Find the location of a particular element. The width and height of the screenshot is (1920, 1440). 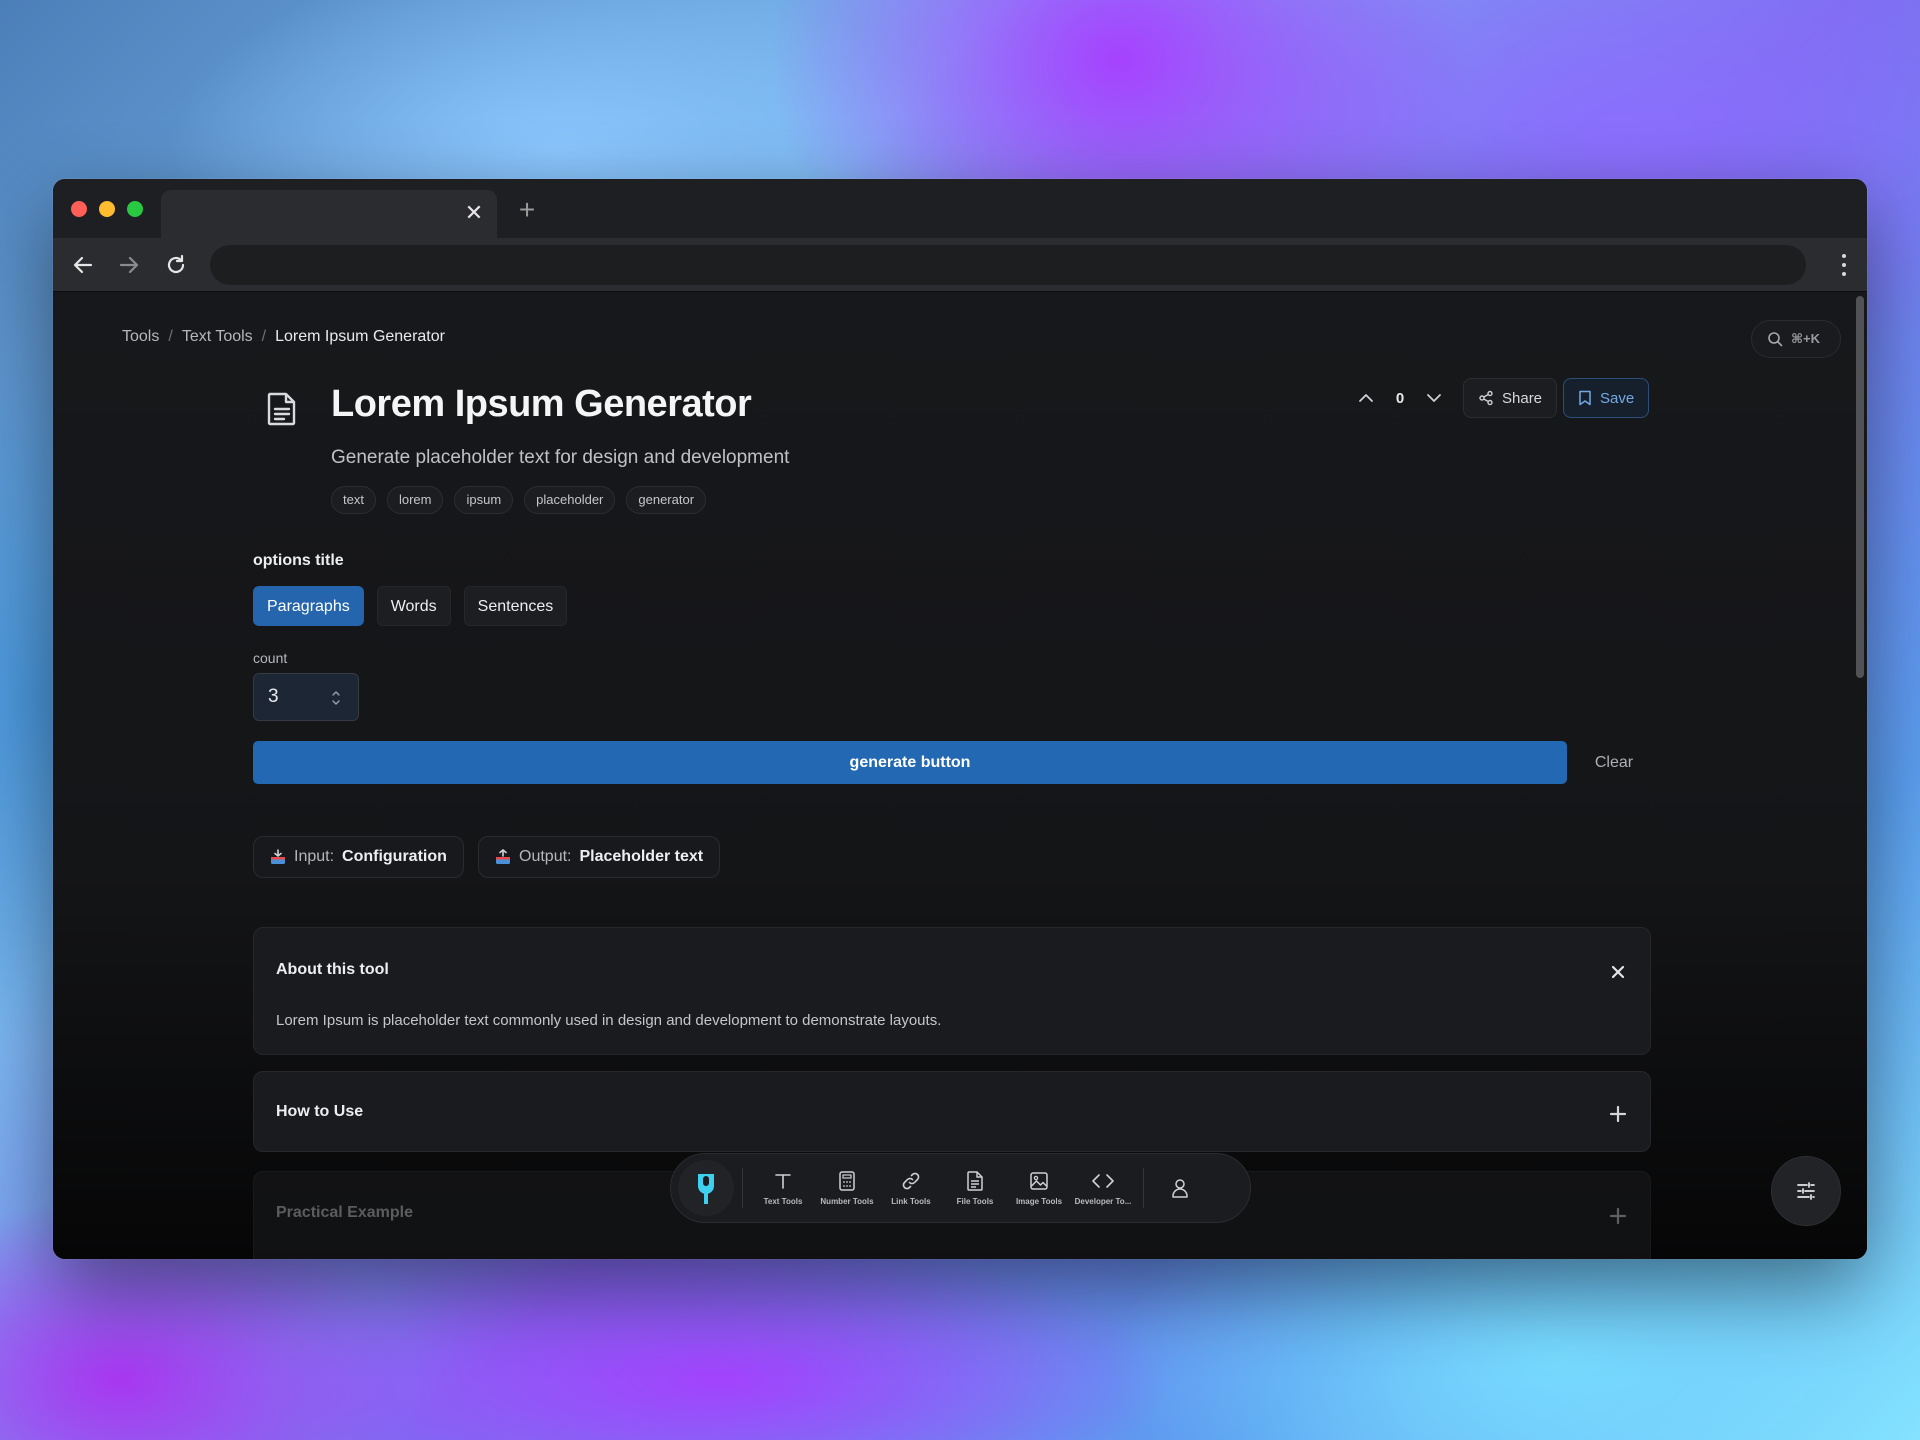

tag-placeholder: placeholder is located at coordinates (570, 500).